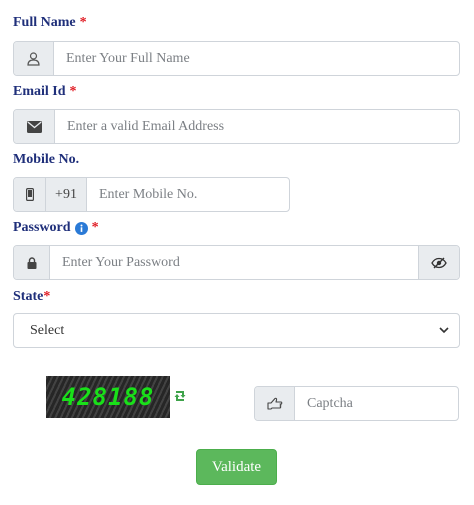 The height and width of the screenshot is (505, 474). I want to click on captcha-code: 428188, so click(108, 397).